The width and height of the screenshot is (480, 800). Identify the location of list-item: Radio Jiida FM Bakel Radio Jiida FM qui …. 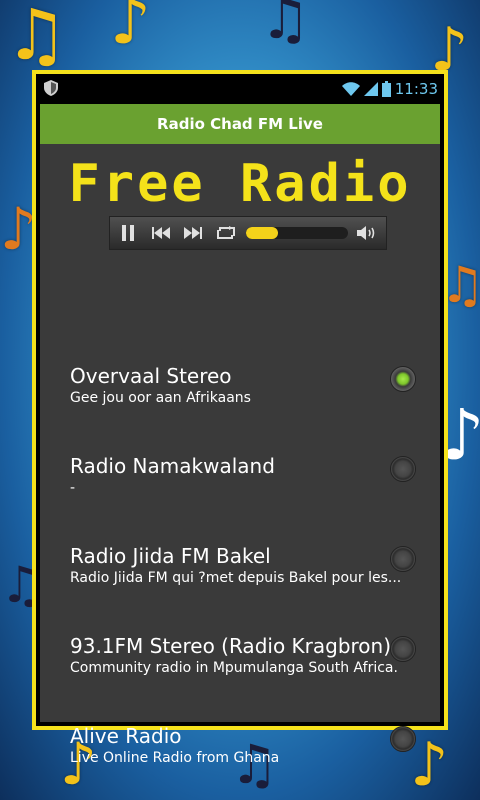
(240, 589).